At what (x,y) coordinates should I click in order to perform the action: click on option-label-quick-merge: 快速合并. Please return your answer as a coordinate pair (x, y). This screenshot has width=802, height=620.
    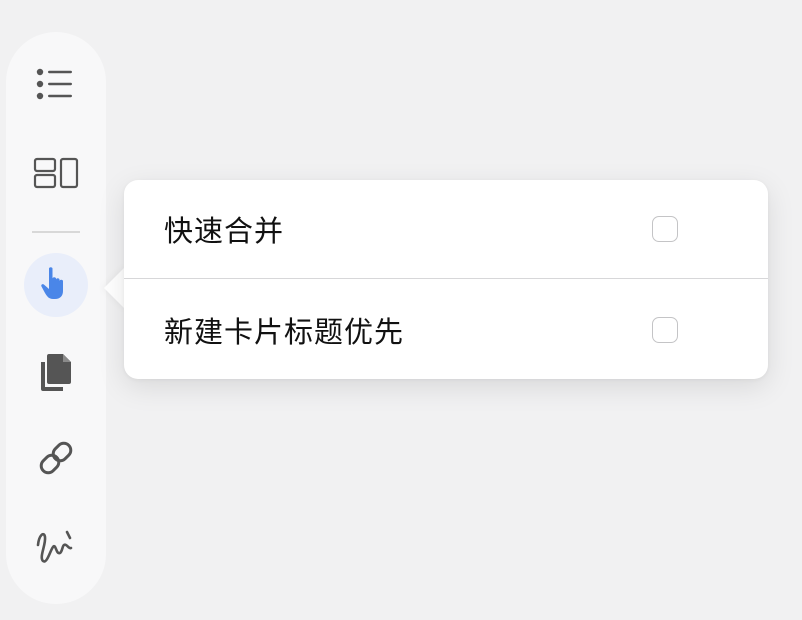
    Looking at the image, I should click on (224, 231).